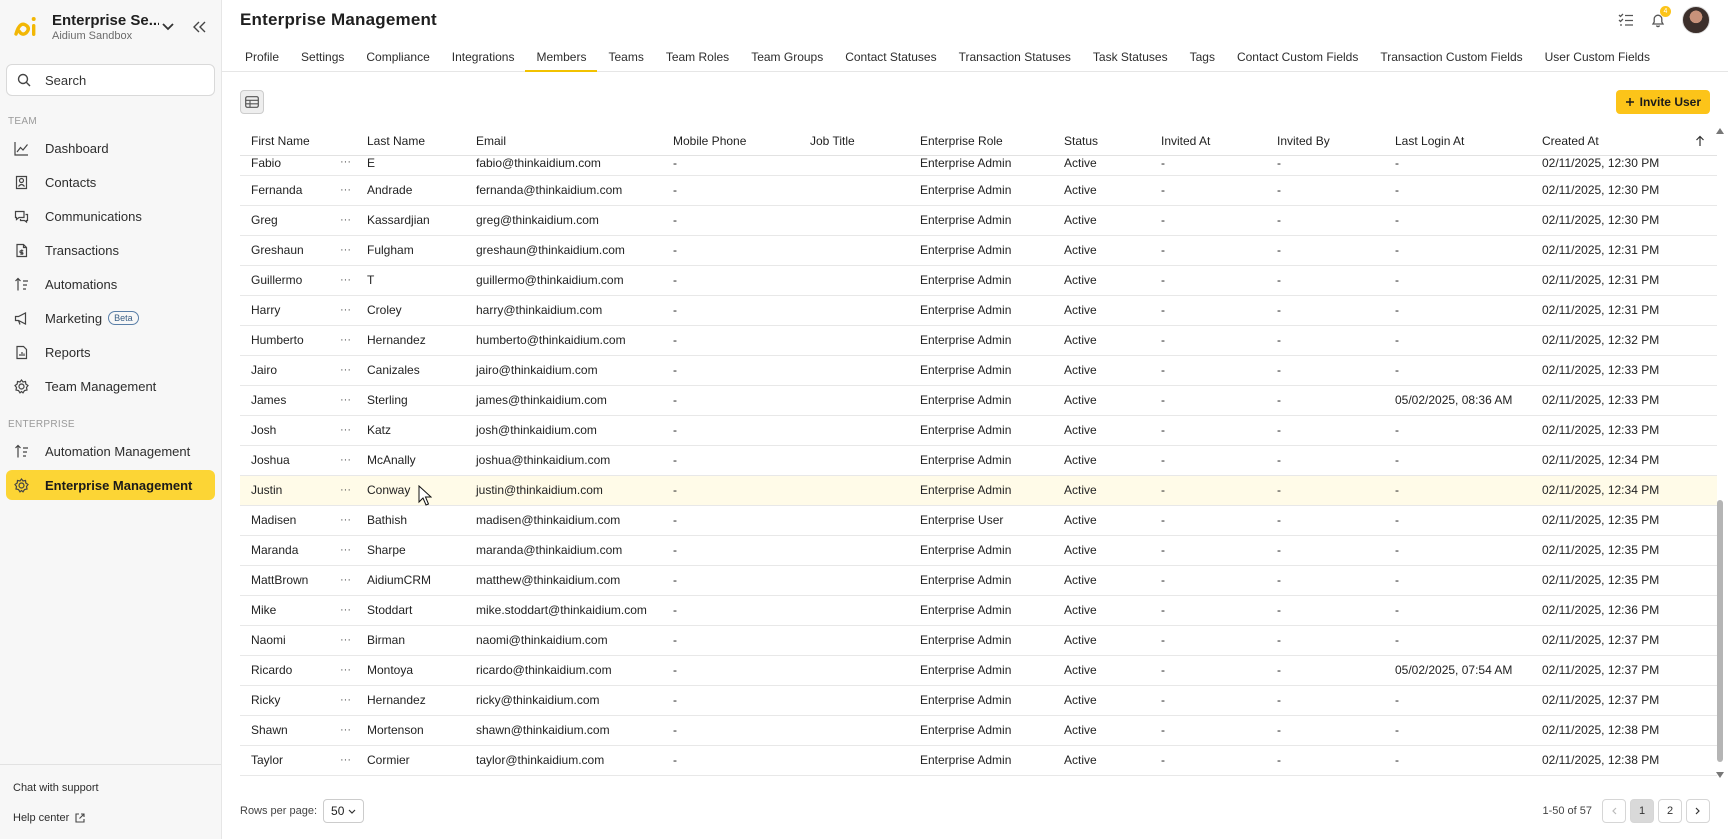 Image resolution: width=1728 pixels, height=839 pixels. What do you see at coordinates (110, 27) in the screenshot?
I see `org-switcher: Enterprise Se... Aidium Sandbox` at bounding box center [110, 27].